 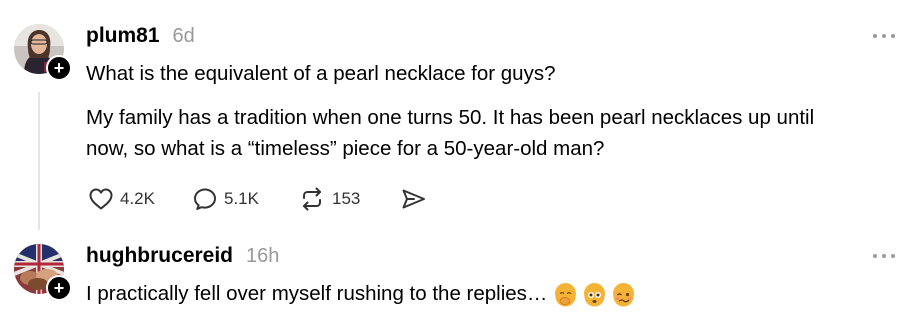 What do you see at coordinates (205, 199) in the screenshot?
I see `comment-icon` at bounding box center [205, 199].